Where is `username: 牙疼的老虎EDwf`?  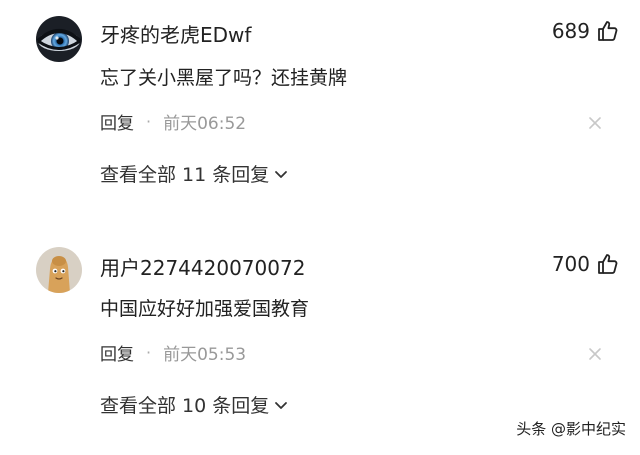 username: 牙疼的老虎EDwf is located at coordinates (175, 33).